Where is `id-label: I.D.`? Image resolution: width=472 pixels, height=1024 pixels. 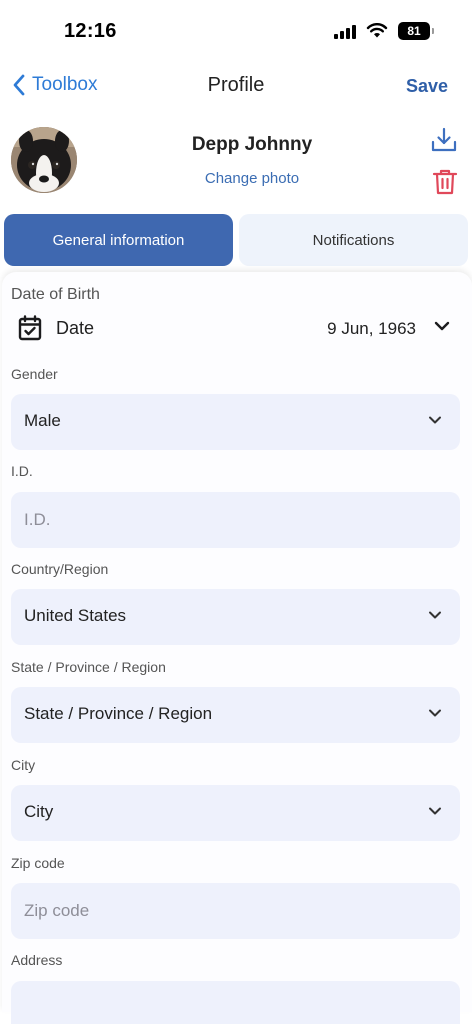
id-label: I.D. is located at coordinates (22, 471).